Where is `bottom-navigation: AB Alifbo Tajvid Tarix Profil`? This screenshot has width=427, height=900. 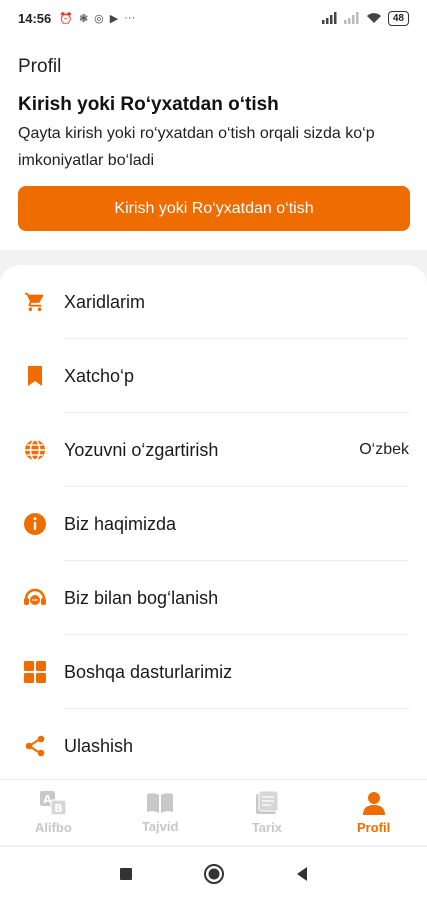
bottom-navigation: AB Alifbo Tajvid Tarix Profil is located at coordinates (213, 812).